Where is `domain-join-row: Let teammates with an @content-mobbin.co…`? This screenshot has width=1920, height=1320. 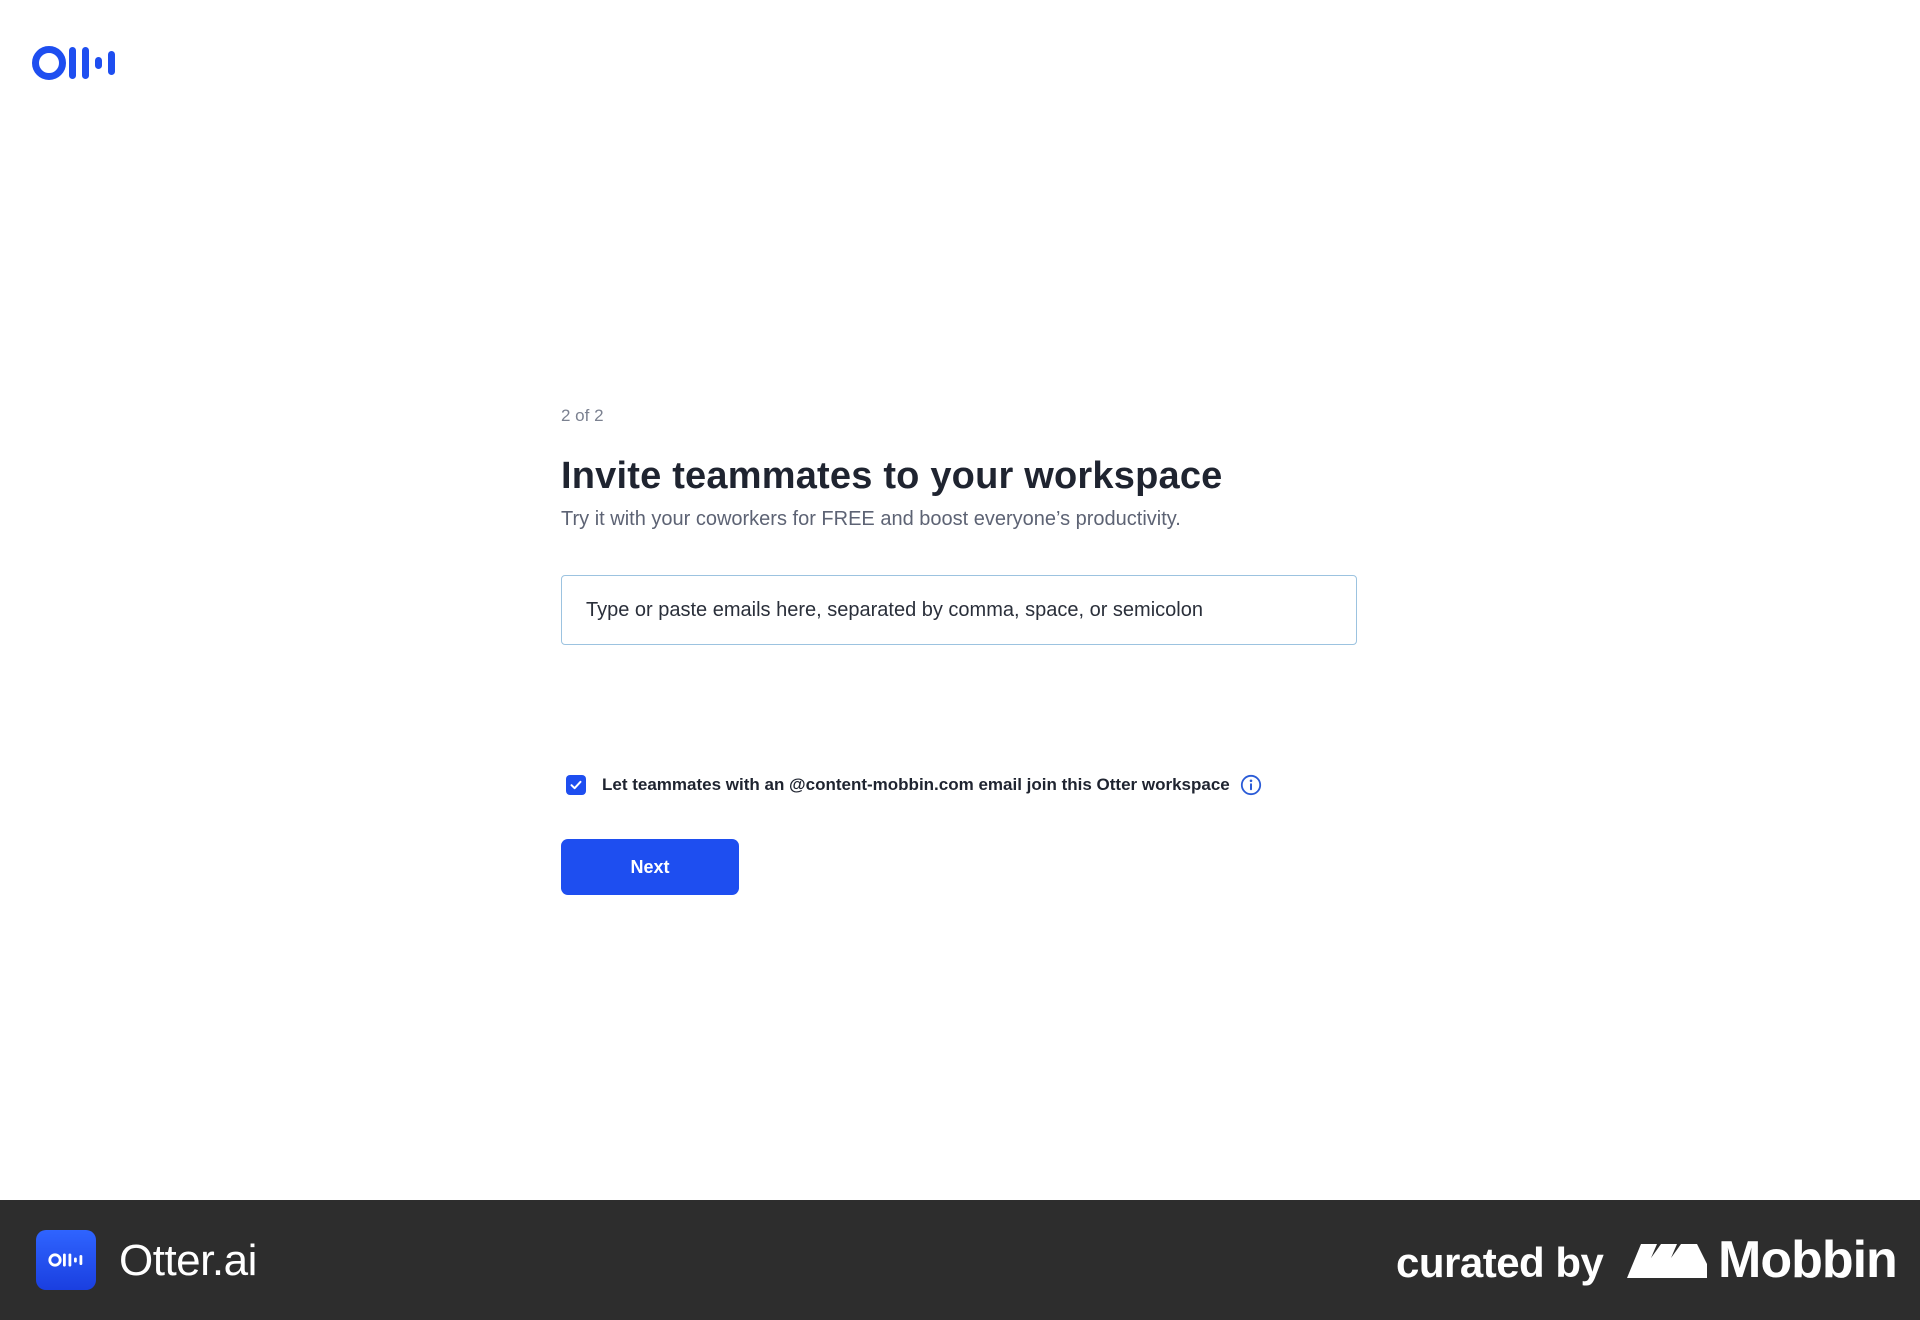
domain-join-row: Let teammates with an @content-mobbin.co… is located at coordinates (961, 785).